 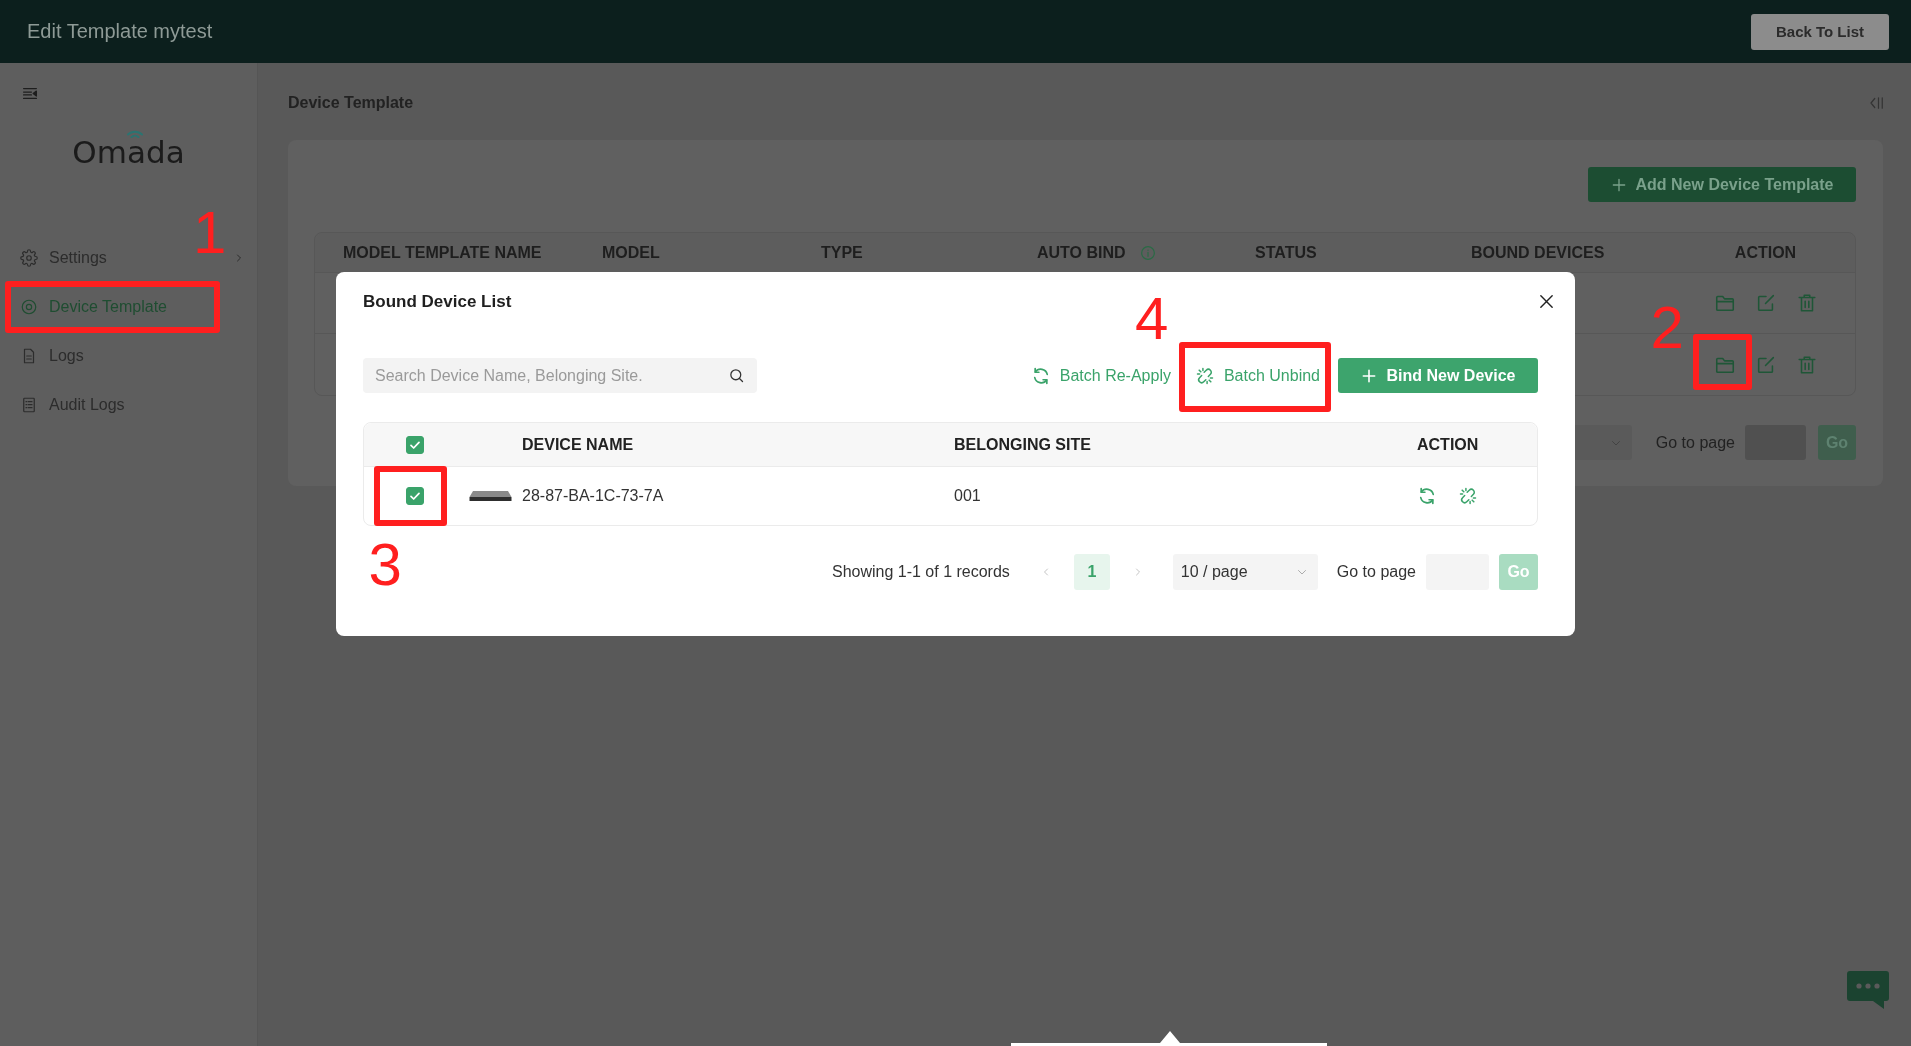 I want to click on refresh-icon, so click(x=1427, y=496).